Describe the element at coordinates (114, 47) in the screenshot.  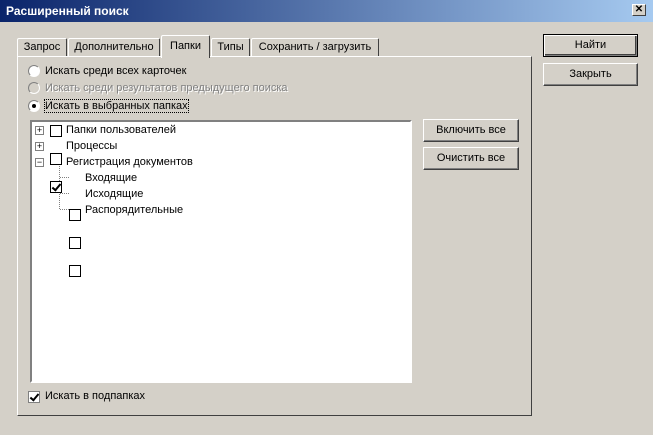
I see `tab-additional: Дополнительно` at that location.